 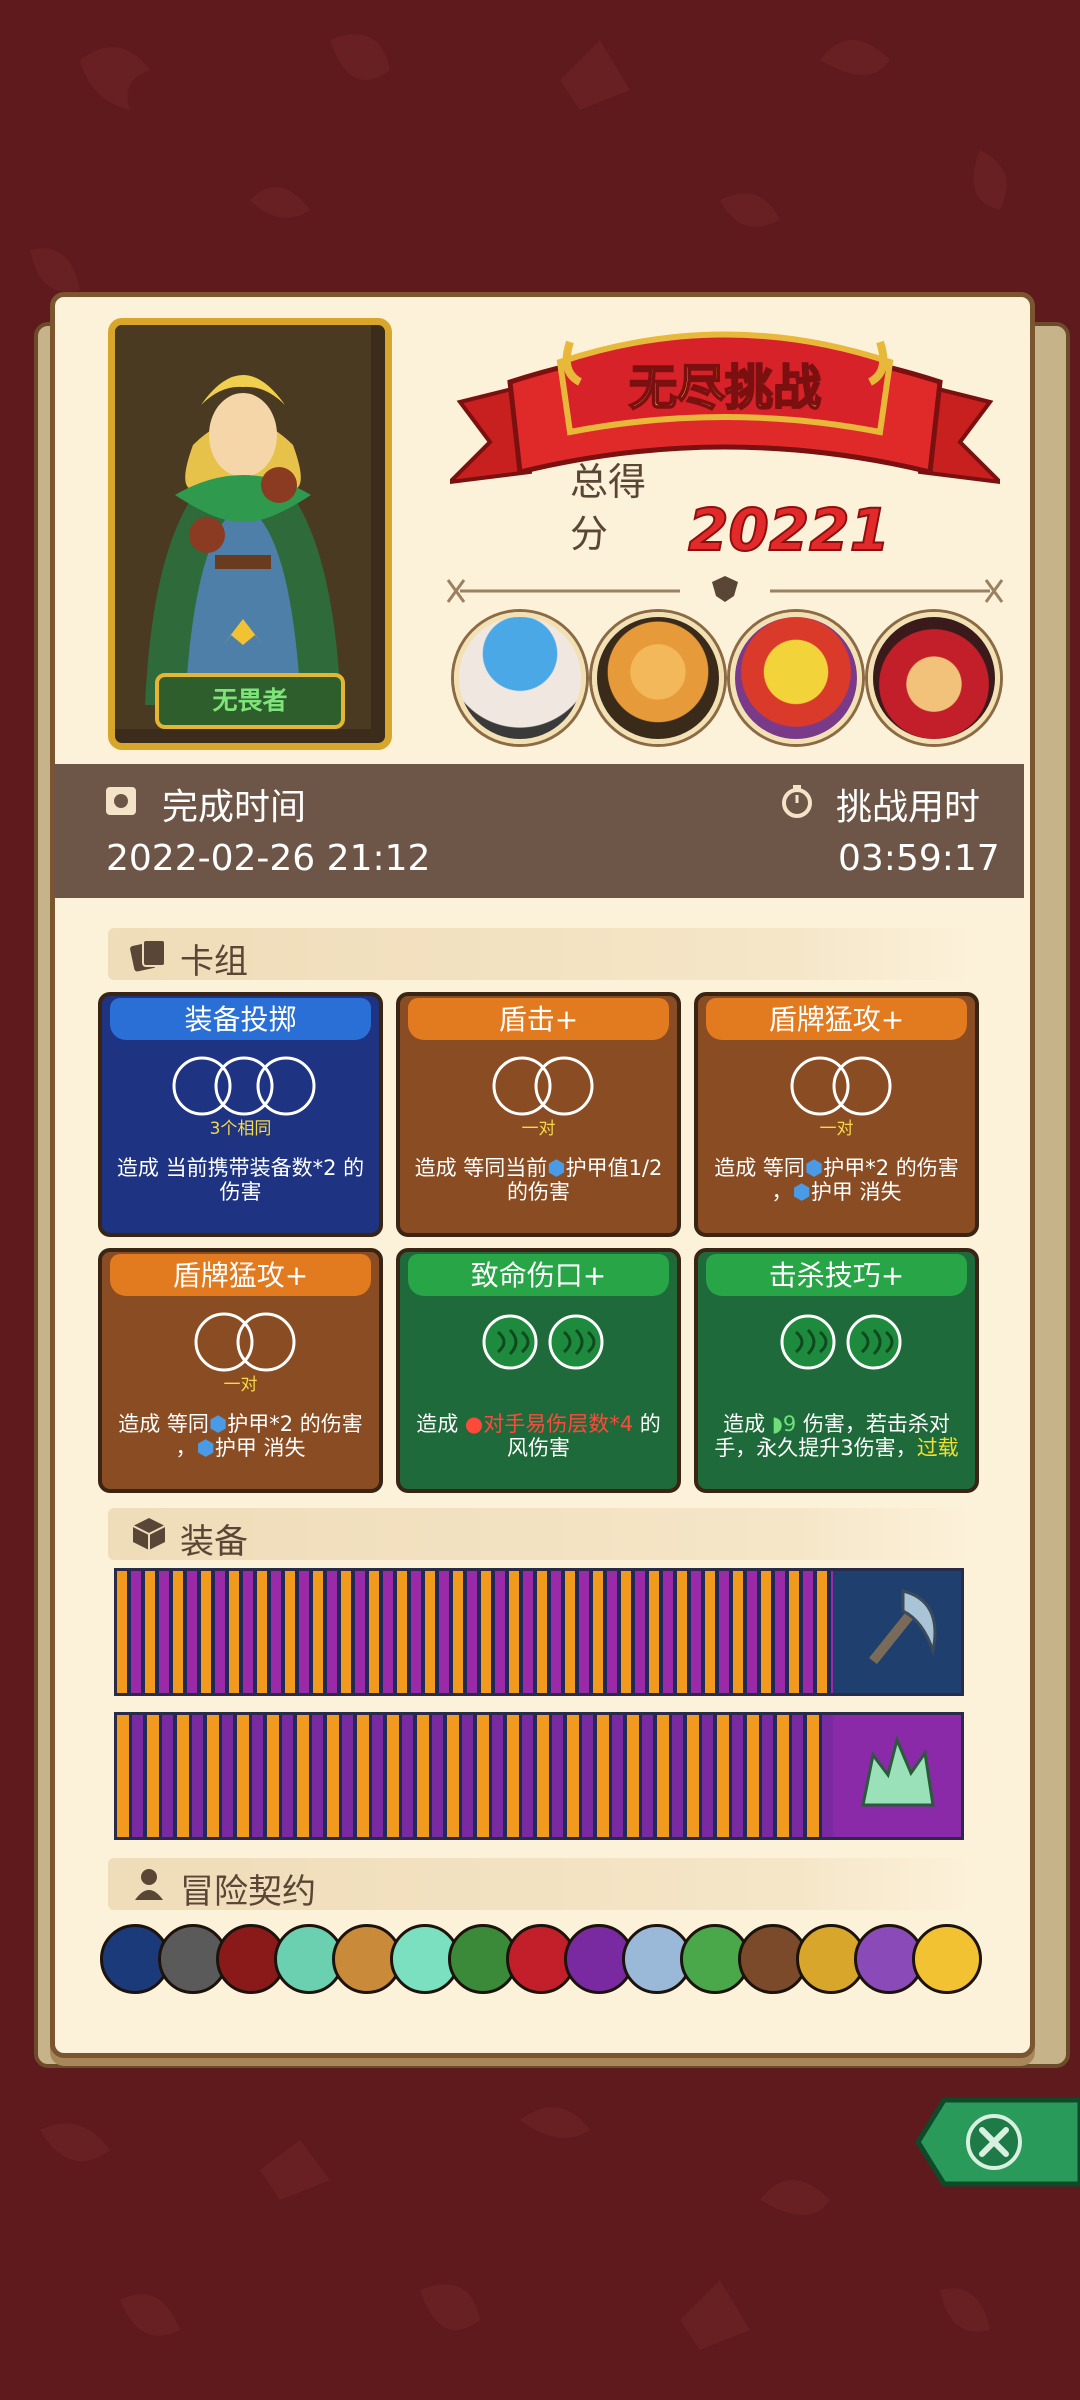 I want to click on close-button, so click(x=997, y=2142).